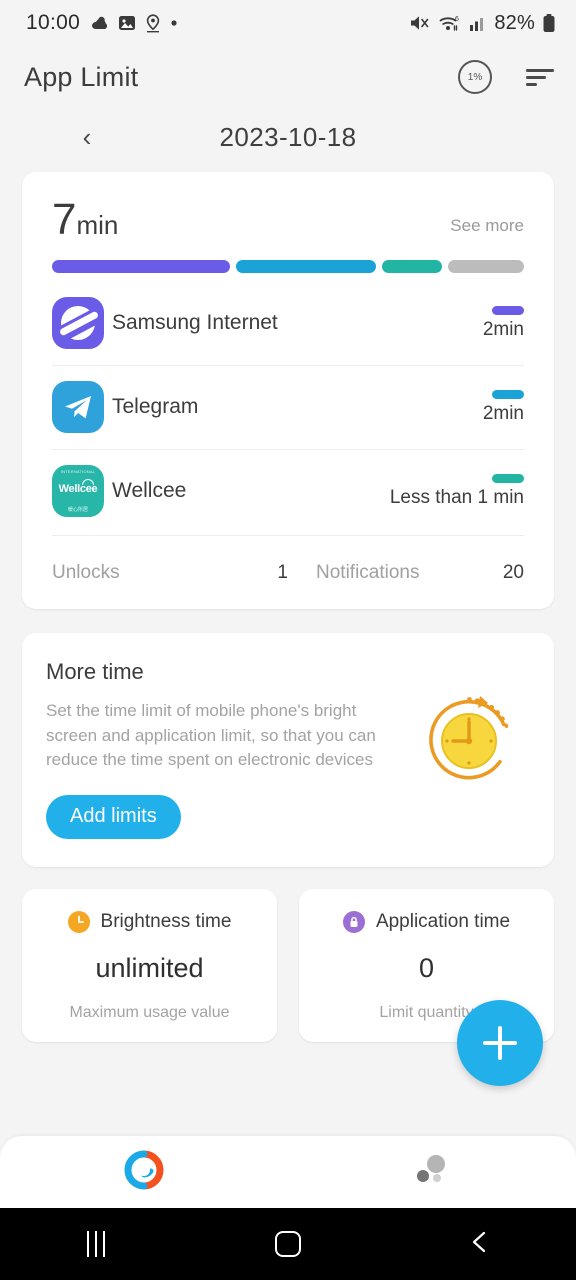  What do you see at coordinates (149, 967) in the screenshot?
I see `brightness-card-value: unlimited` at bounding box center [149, 967].